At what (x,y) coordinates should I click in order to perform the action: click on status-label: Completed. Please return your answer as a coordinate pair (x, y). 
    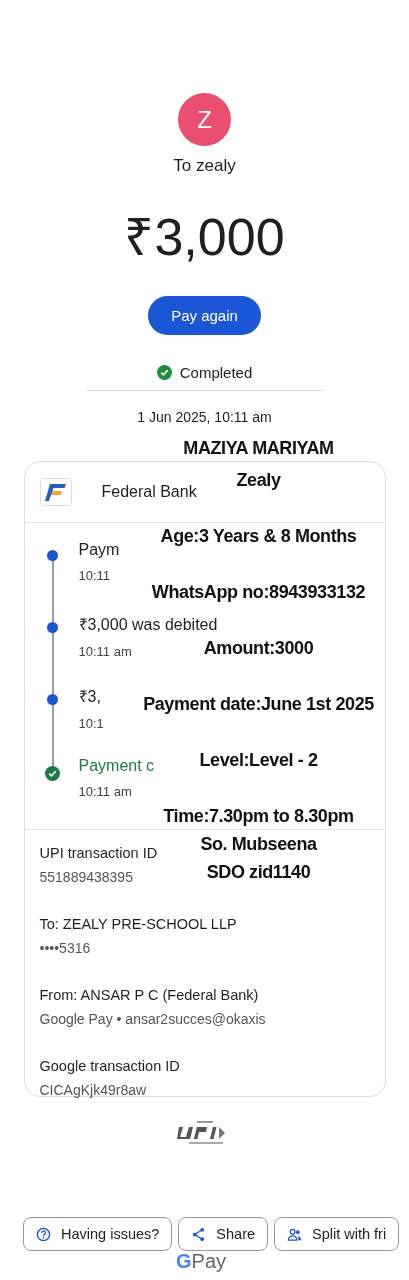
    Looking at the image, I should click on (216, 372).